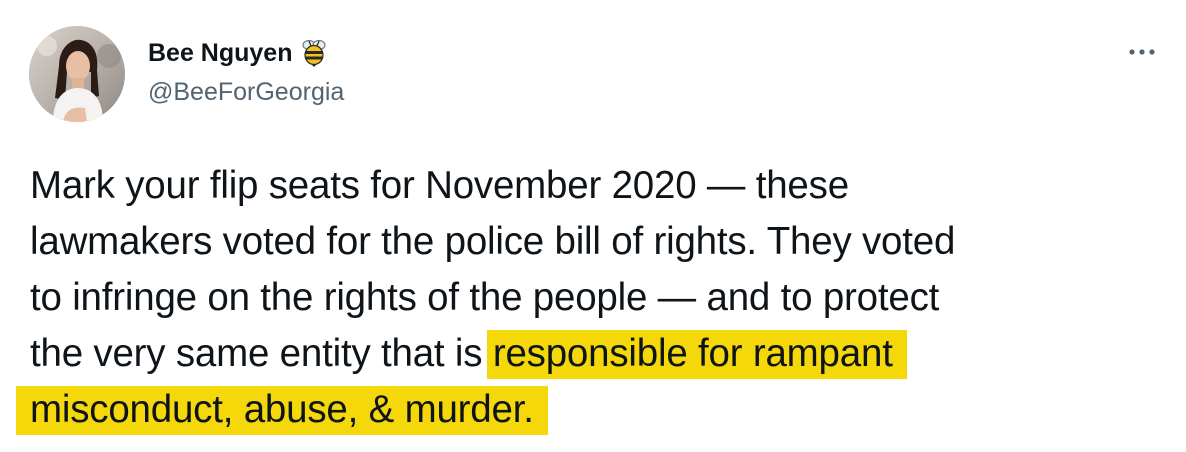 This screenshot has width=1186, height=452. I want to click on bee-icon, so click(314, 53).